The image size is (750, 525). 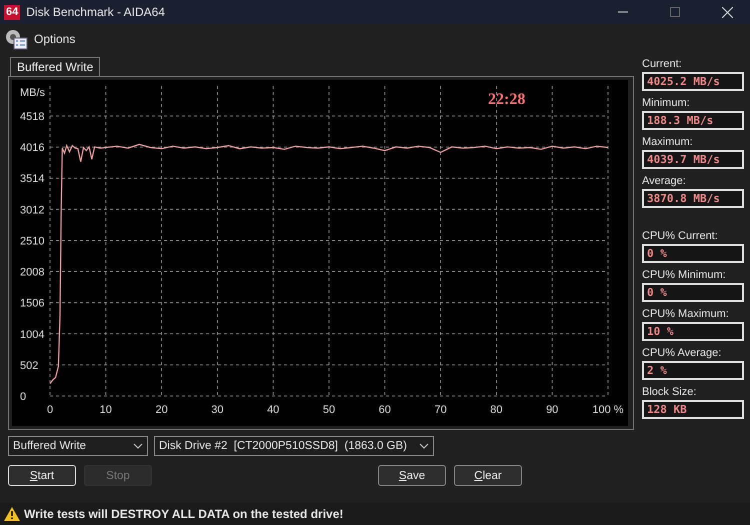 What do you see at coordinates (496, 410) in the screenshot?
I see `x-tick-label: 80` at bounding box center [496, 410].